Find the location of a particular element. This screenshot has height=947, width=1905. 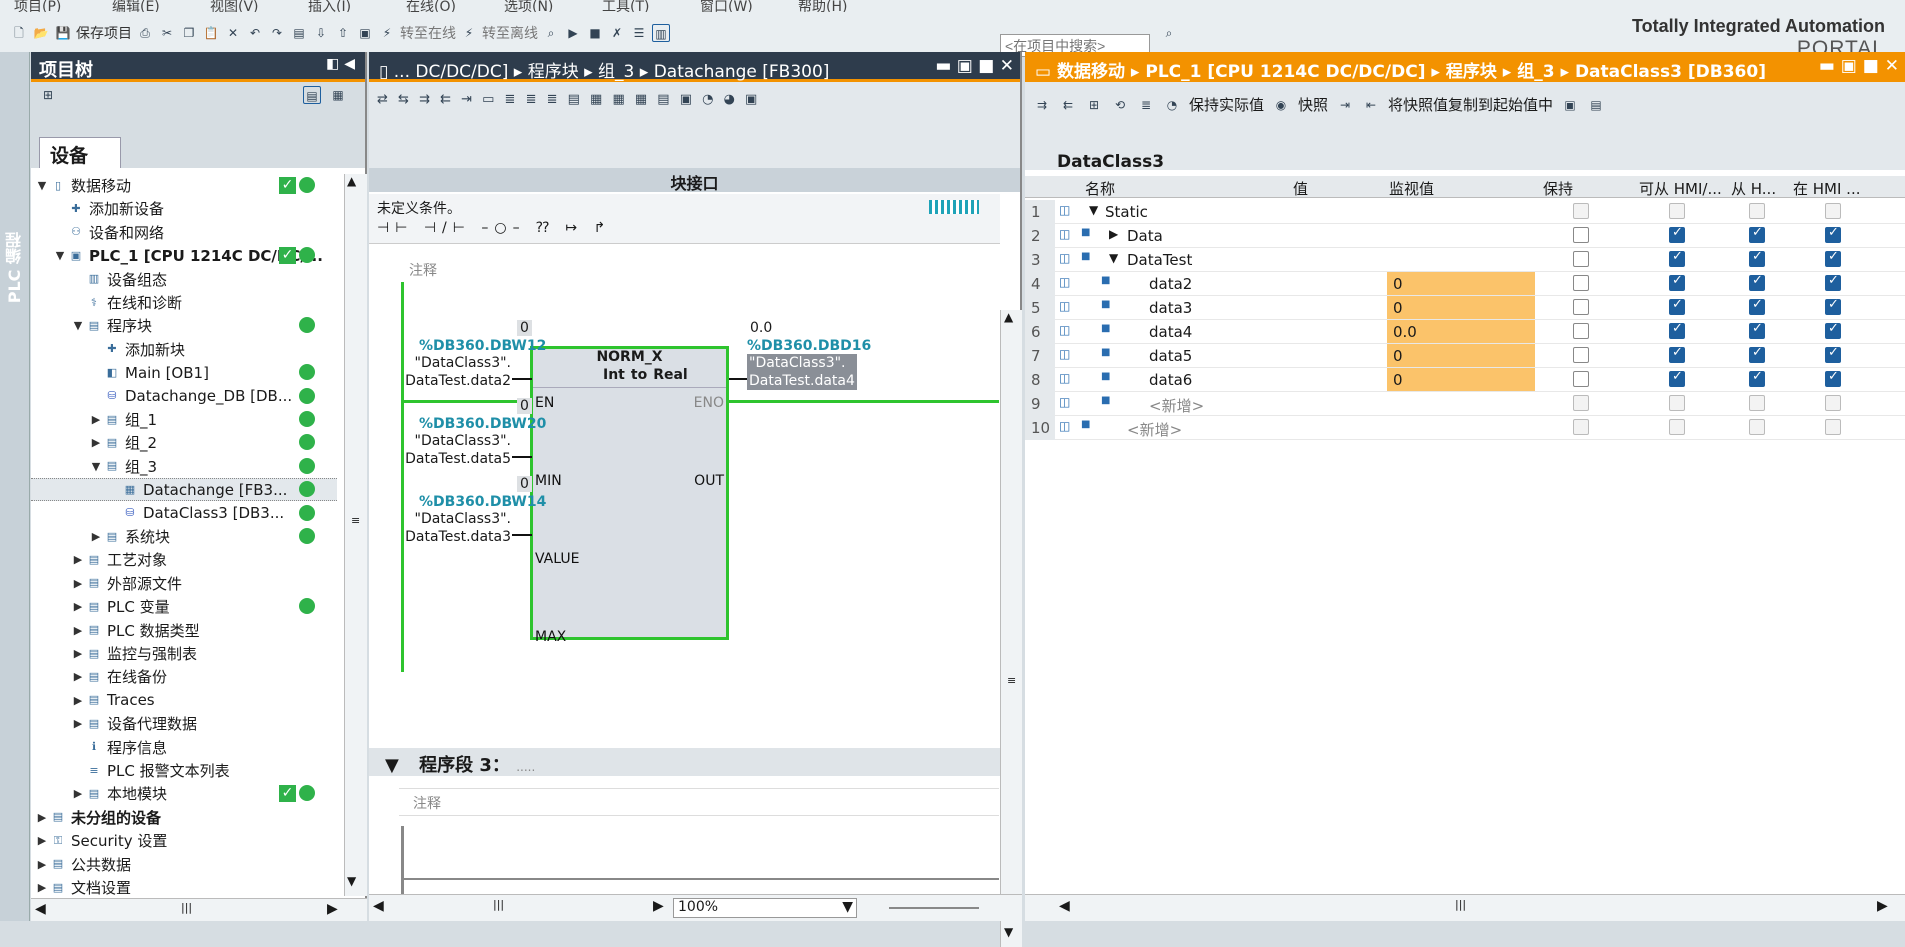

col-monitor-value: 监视值 is located at coordinates (1411, 188).